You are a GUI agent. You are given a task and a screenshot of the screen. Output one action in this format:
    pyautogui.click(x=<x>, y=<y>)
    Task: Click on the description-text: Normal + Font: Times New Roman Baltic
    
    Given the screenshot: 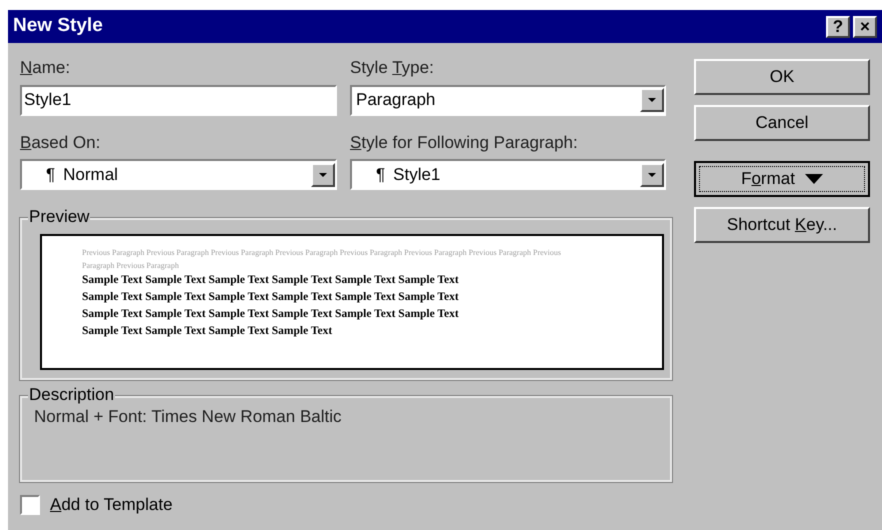 What is the action you would take?
    pyautogui.click(x=188, y=417)
    